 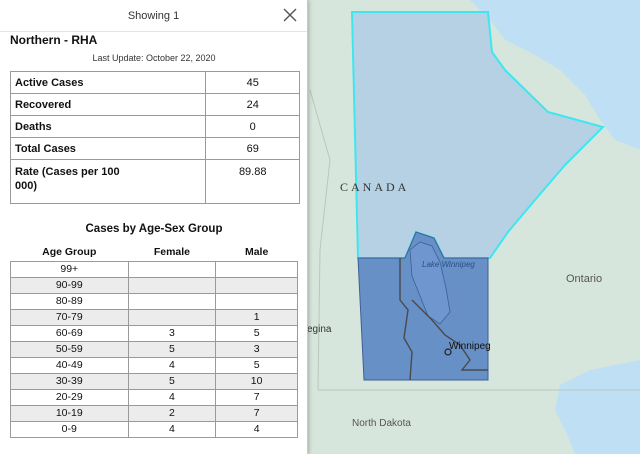 I want to click on age-group-cell: 0-9, so click(x=69, y=429).